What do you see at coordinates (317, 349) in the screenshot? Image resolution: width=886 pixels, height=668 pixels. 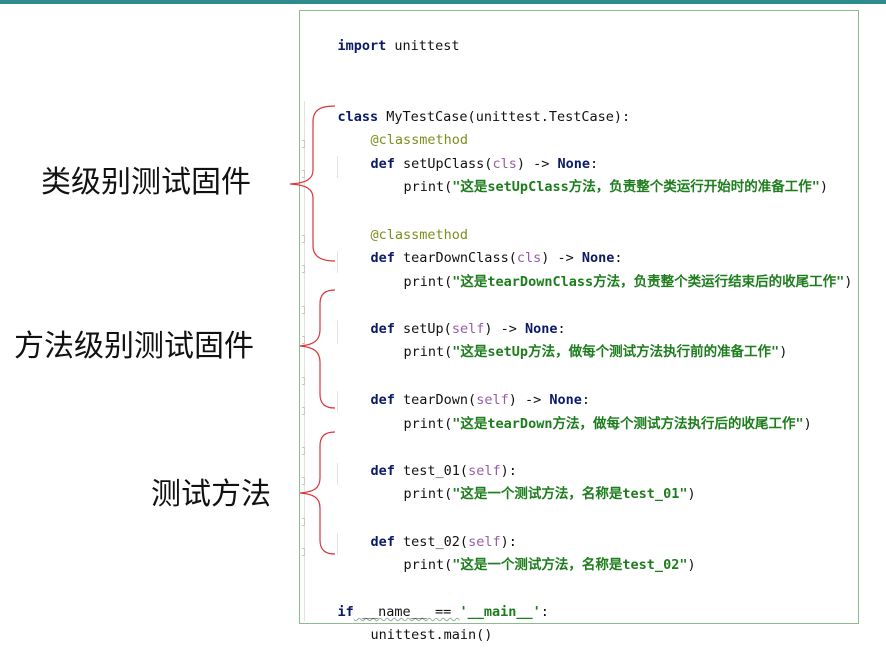 I see `brace-method-fixture` at bounding box center [317, 349].